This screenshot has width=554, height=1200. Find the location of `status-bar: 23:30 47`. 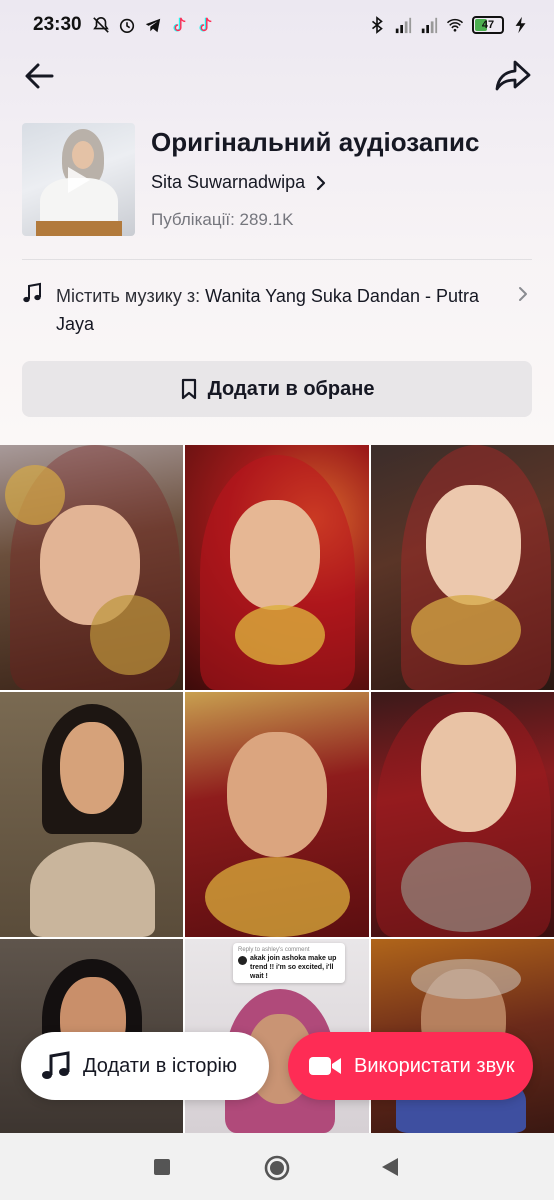

status-bar: 23:30 47 is located at coordinates (277, 25).